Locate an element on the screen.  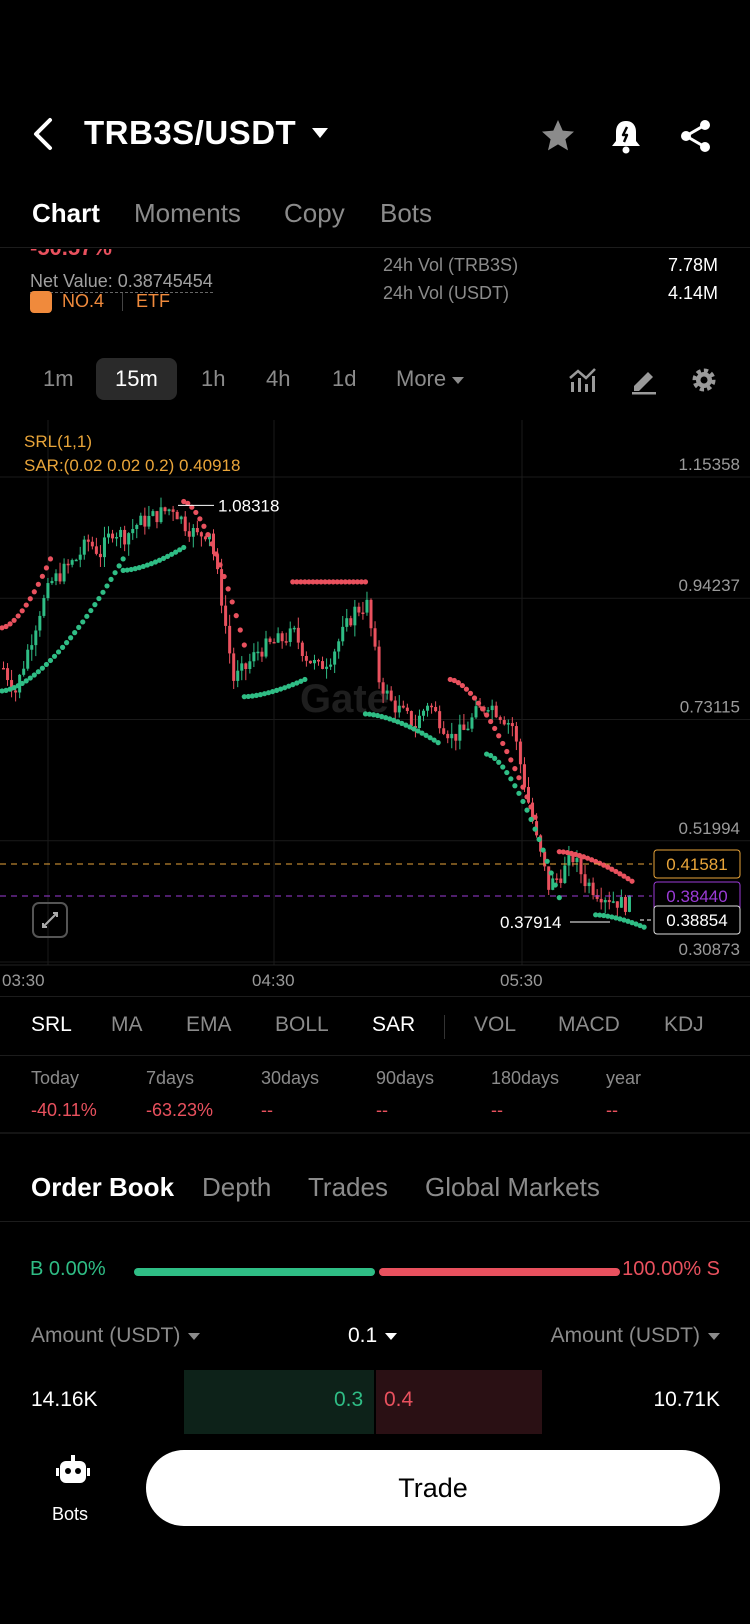
interval-more: More is located at coordinates (430, 379).